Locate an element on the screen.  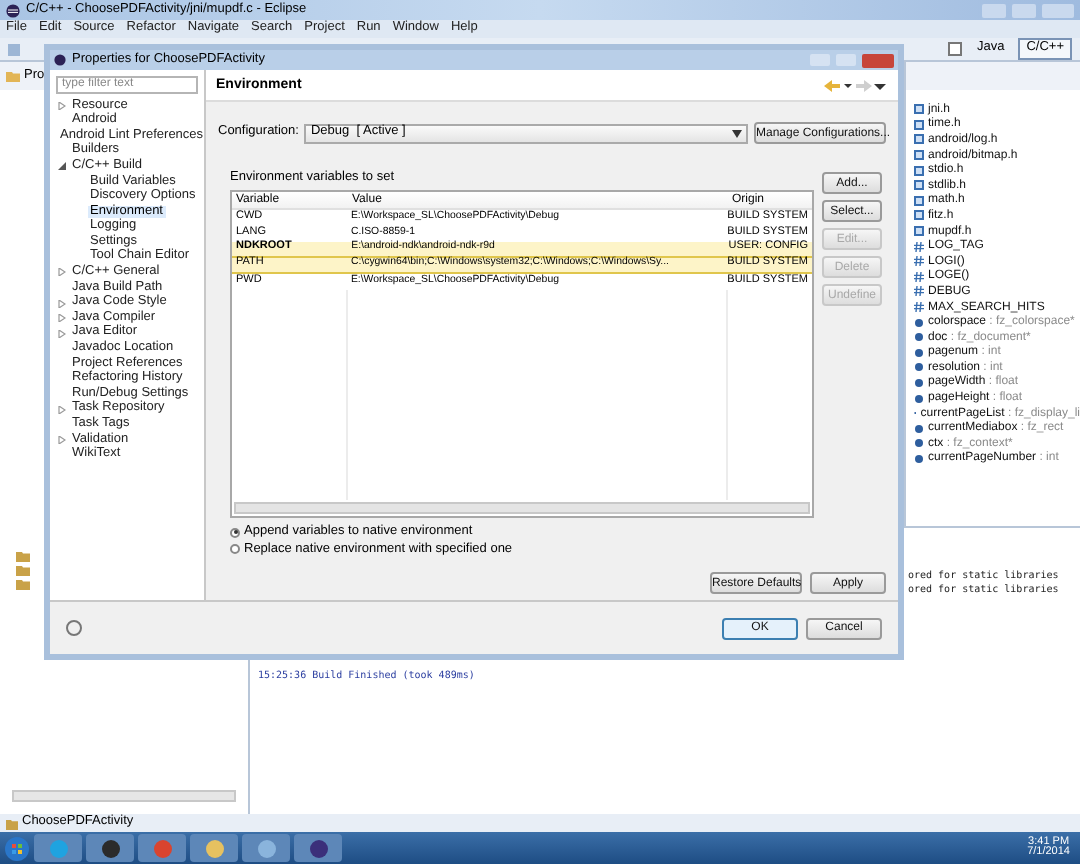
view-menu-icon is located at coordinates (880, 85).